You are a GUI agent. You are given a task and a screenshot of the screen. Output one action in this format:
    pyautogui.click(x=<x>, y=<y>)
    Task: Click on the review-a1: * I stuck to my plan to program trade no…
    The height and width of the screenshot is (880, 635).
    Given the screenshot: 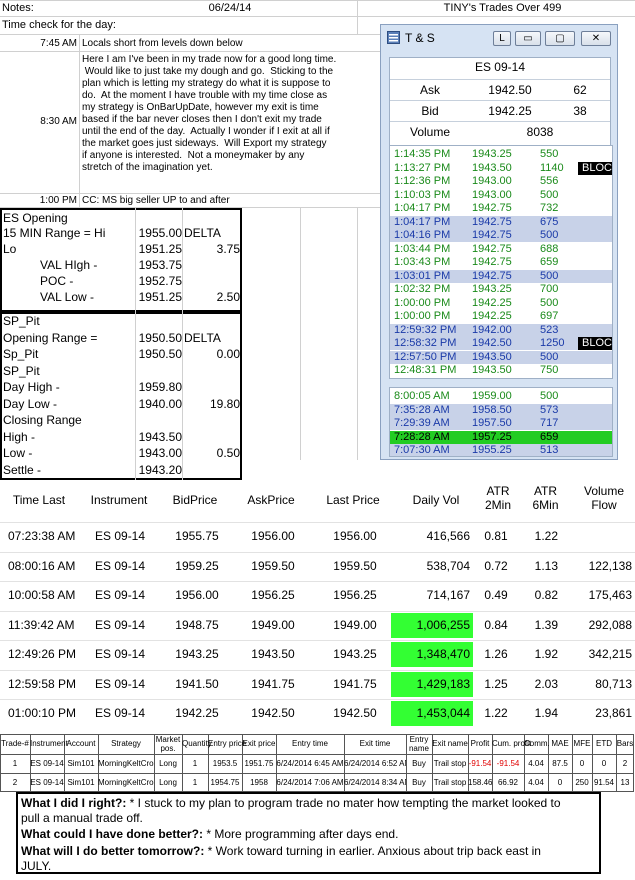 What is the action you would take?
    pyautogui.click(x=343, y=803)
    